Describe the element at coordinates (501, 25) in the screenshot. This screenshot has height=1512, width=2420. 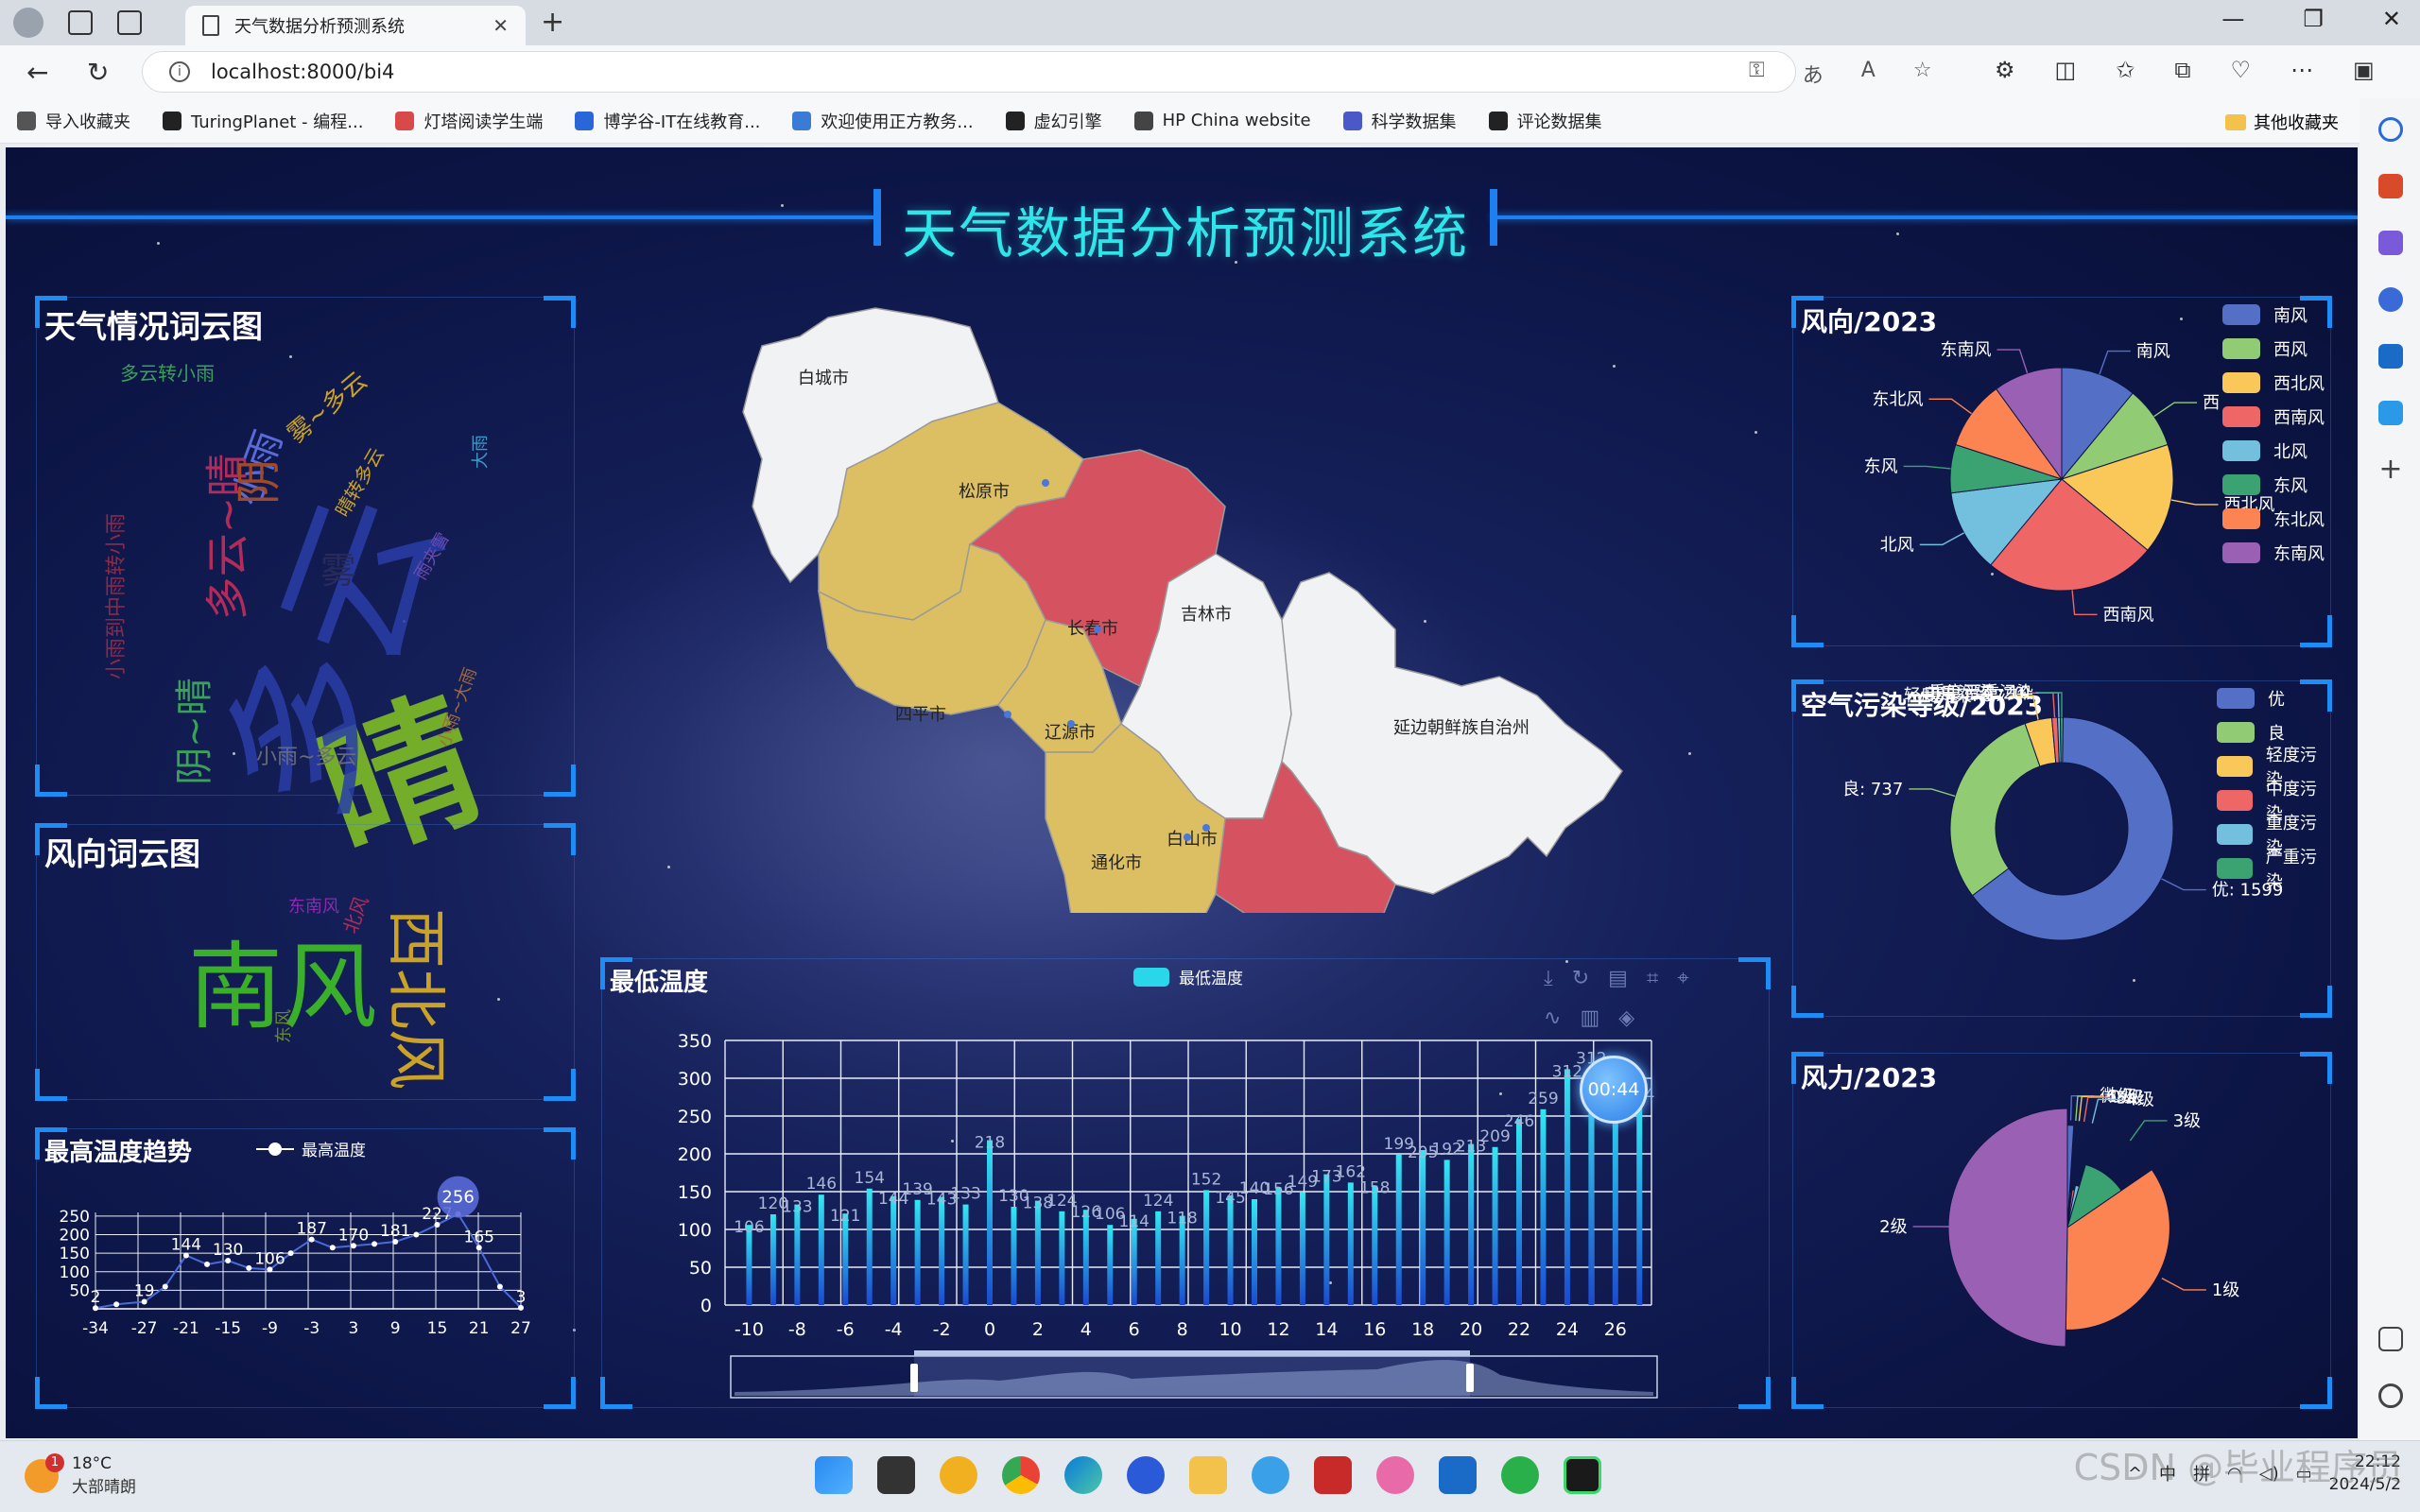
I see `close-tab-icon: ✕` at that location.